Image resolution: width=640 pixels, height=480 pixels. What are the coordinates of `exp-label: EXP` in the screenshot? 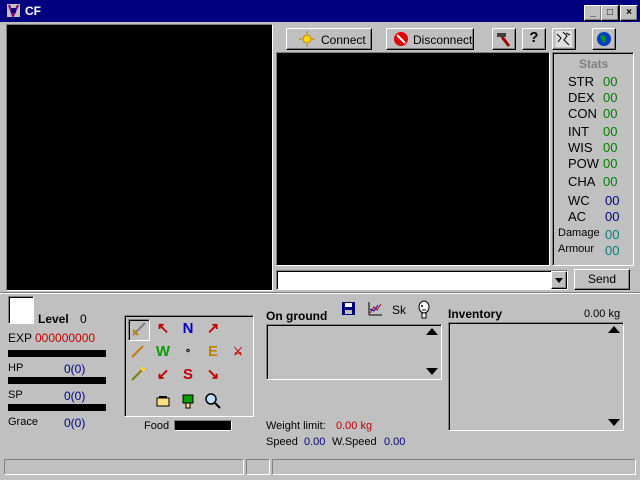 It's located at (20, 338).